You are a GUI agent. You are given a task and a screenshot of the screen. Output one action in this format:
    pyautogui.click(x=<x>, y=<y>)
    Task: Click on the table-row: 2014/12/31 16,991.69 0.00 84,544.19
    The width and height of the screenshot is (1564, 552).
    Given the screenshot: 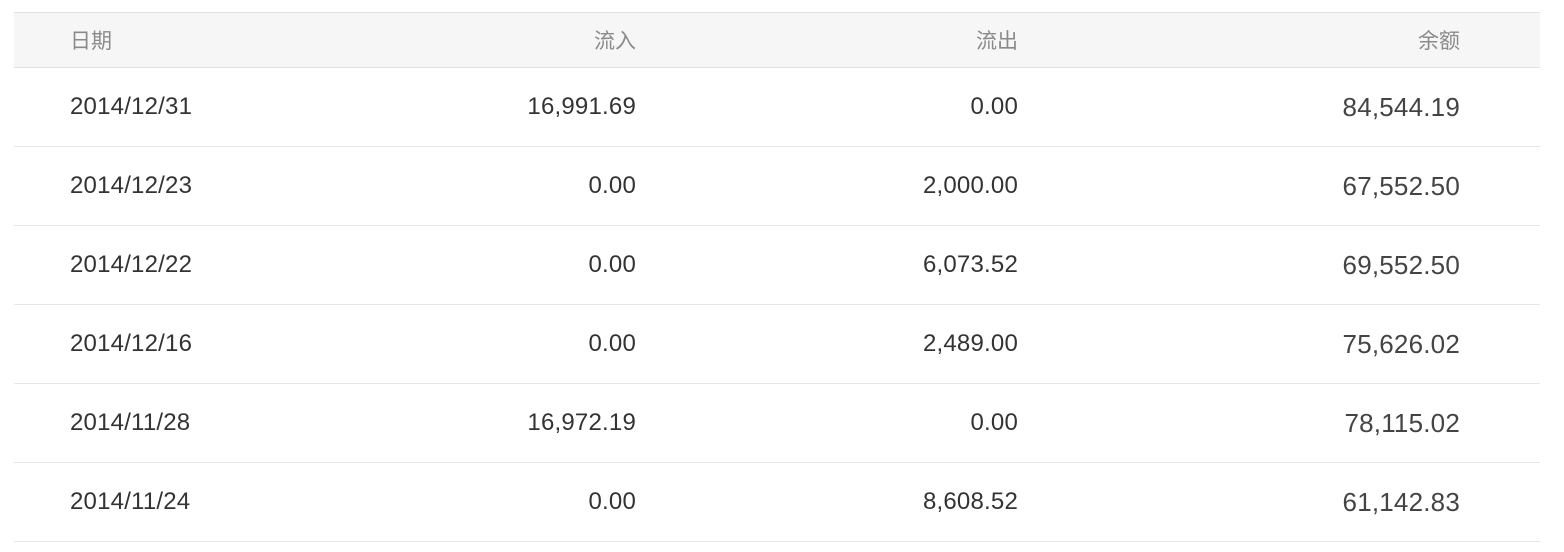 What is the action you would take?
    pyautogui.click(x=777, y=107)
    